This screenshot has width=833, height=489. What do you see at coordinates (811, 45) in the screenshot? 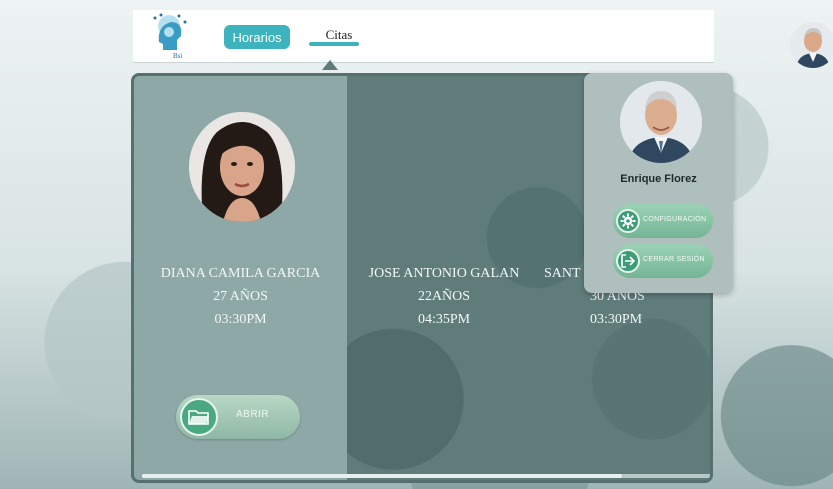
I see `user-avatar-button` at bounding box center [811, 45].